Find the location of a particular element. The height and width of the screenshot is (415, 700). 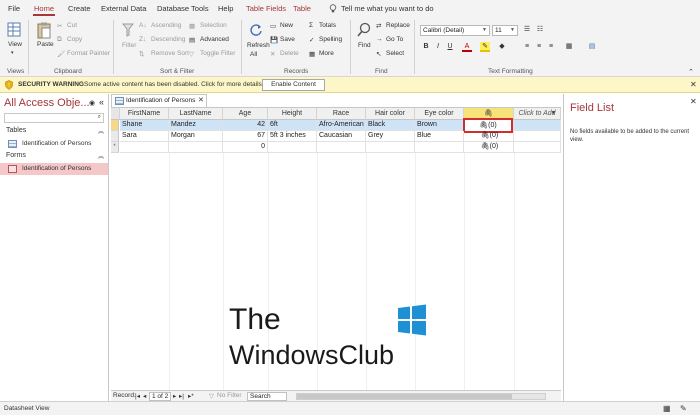

find-button: Find is located at coordinates (364, 45).